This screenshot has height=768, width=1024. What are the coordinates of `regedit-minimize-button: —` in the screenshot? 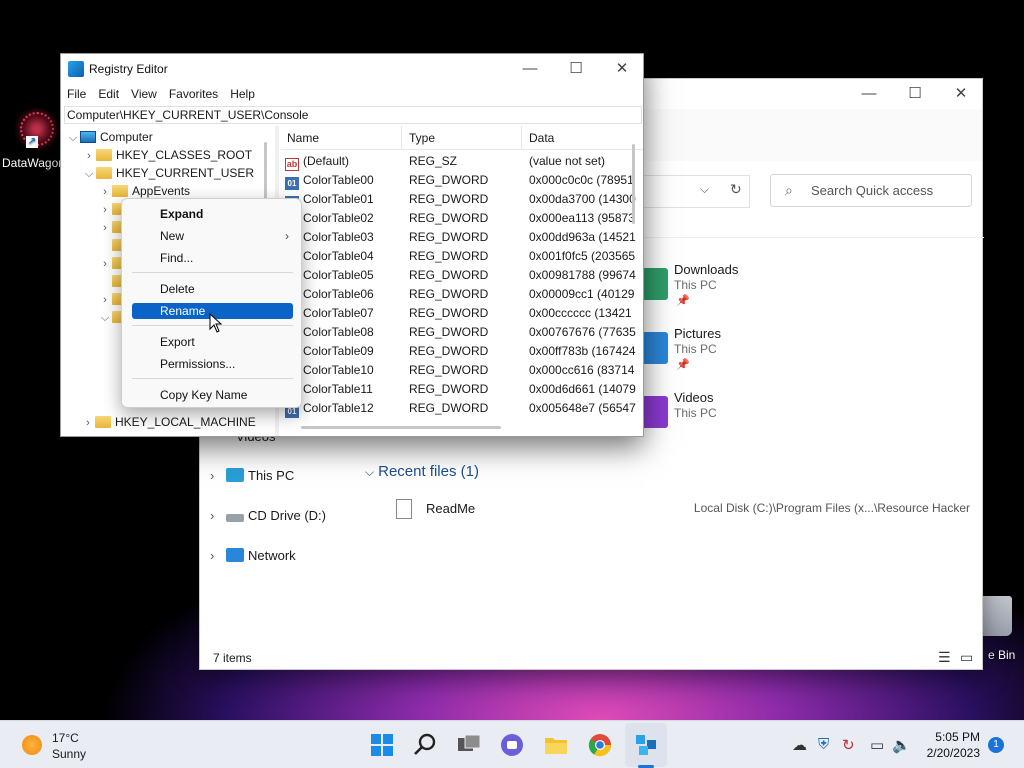 It's located at (530, 69).